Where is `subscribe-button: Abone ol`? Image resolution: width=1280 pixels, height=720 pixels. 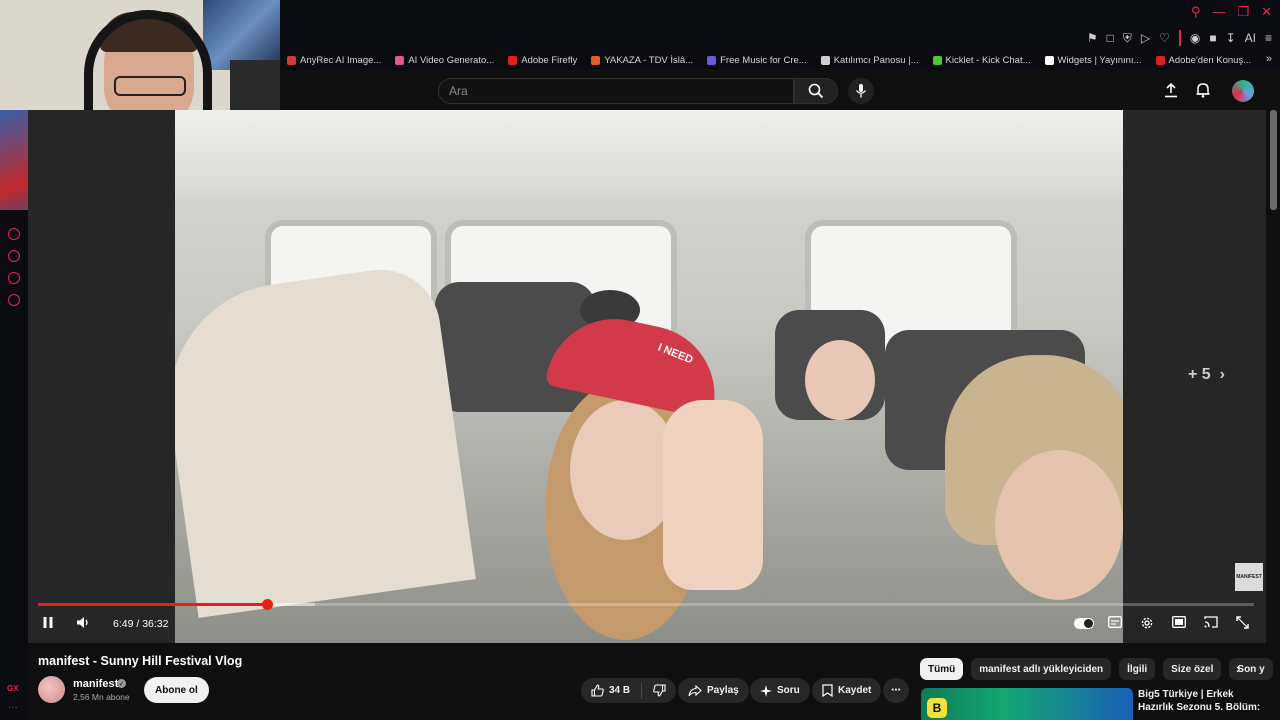 subscribe-button: Abone ol is located at coordinates (176, 690).